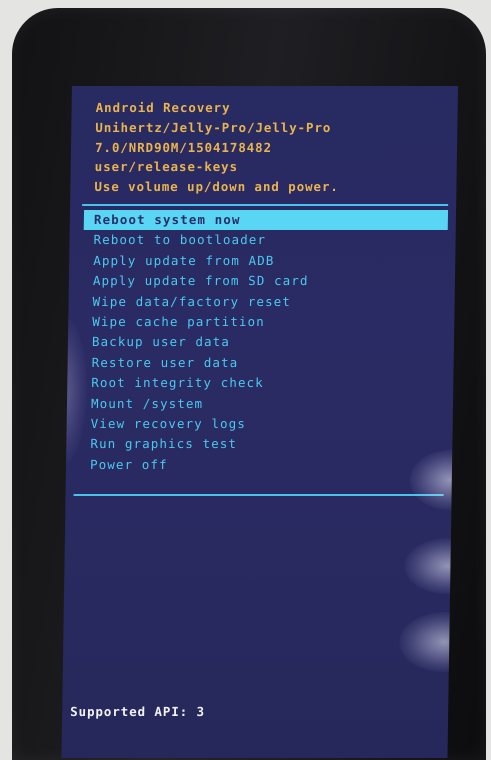 This screenshot has width=491, height=760. What do you see at coordinates (213, 127) in the screenshot?
I see `header-device: Unihertz/Jelly-Pro/Jelly-Pro` at bounding box center [213, 127].